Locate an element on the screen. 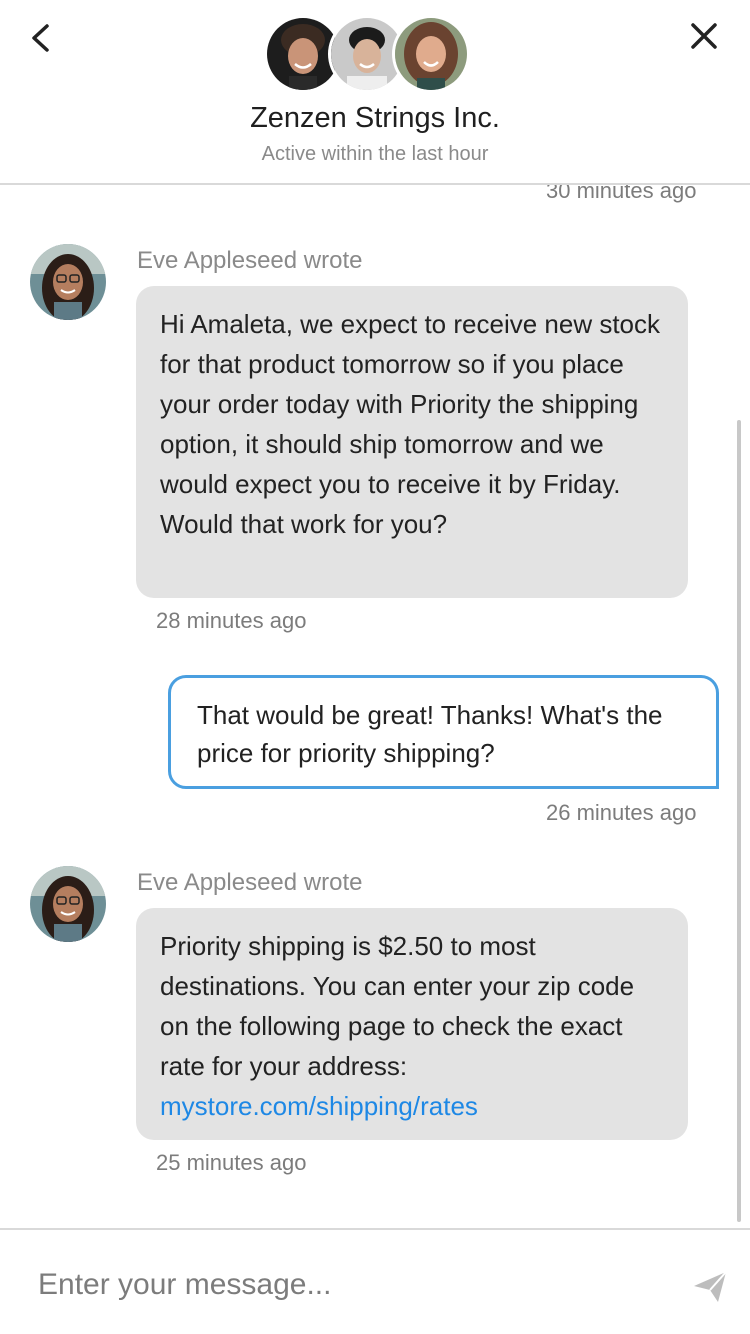 The width and height of the screenshot is (750, 1334). participant-avatars is located at coordinates (369, 54).